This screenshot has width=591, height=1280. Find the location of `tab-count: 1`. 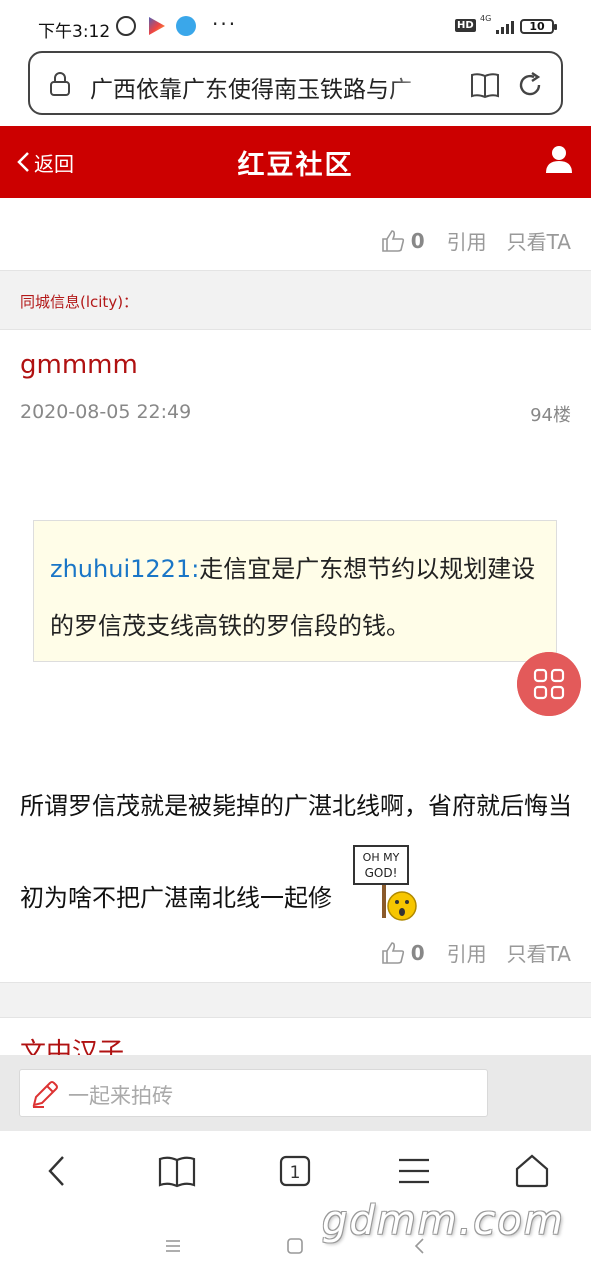

tab-count: 1 is located at coordinates (295, 1173).